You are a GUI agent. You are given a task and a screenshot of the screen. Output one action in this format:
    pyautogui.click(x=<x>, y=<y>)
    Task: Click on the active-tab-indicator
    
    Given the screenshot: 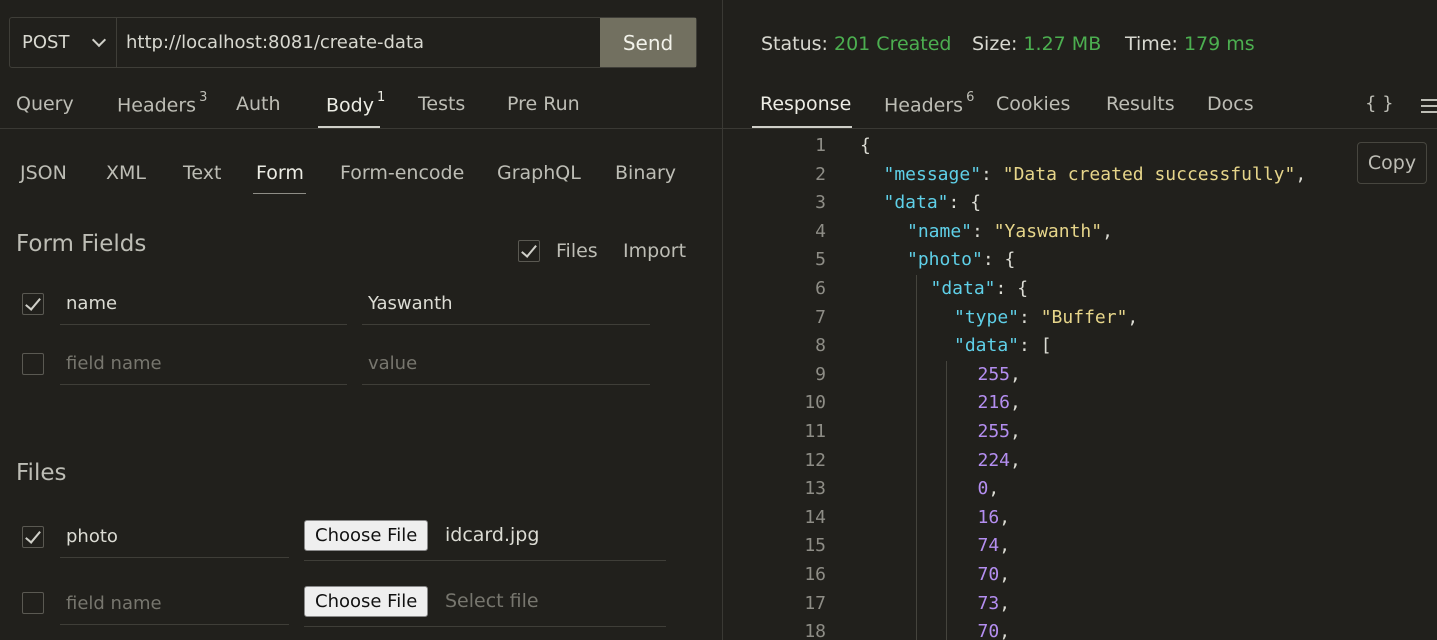 What is the action you would take?
    pyautogui.click(x=349, y=127)
    